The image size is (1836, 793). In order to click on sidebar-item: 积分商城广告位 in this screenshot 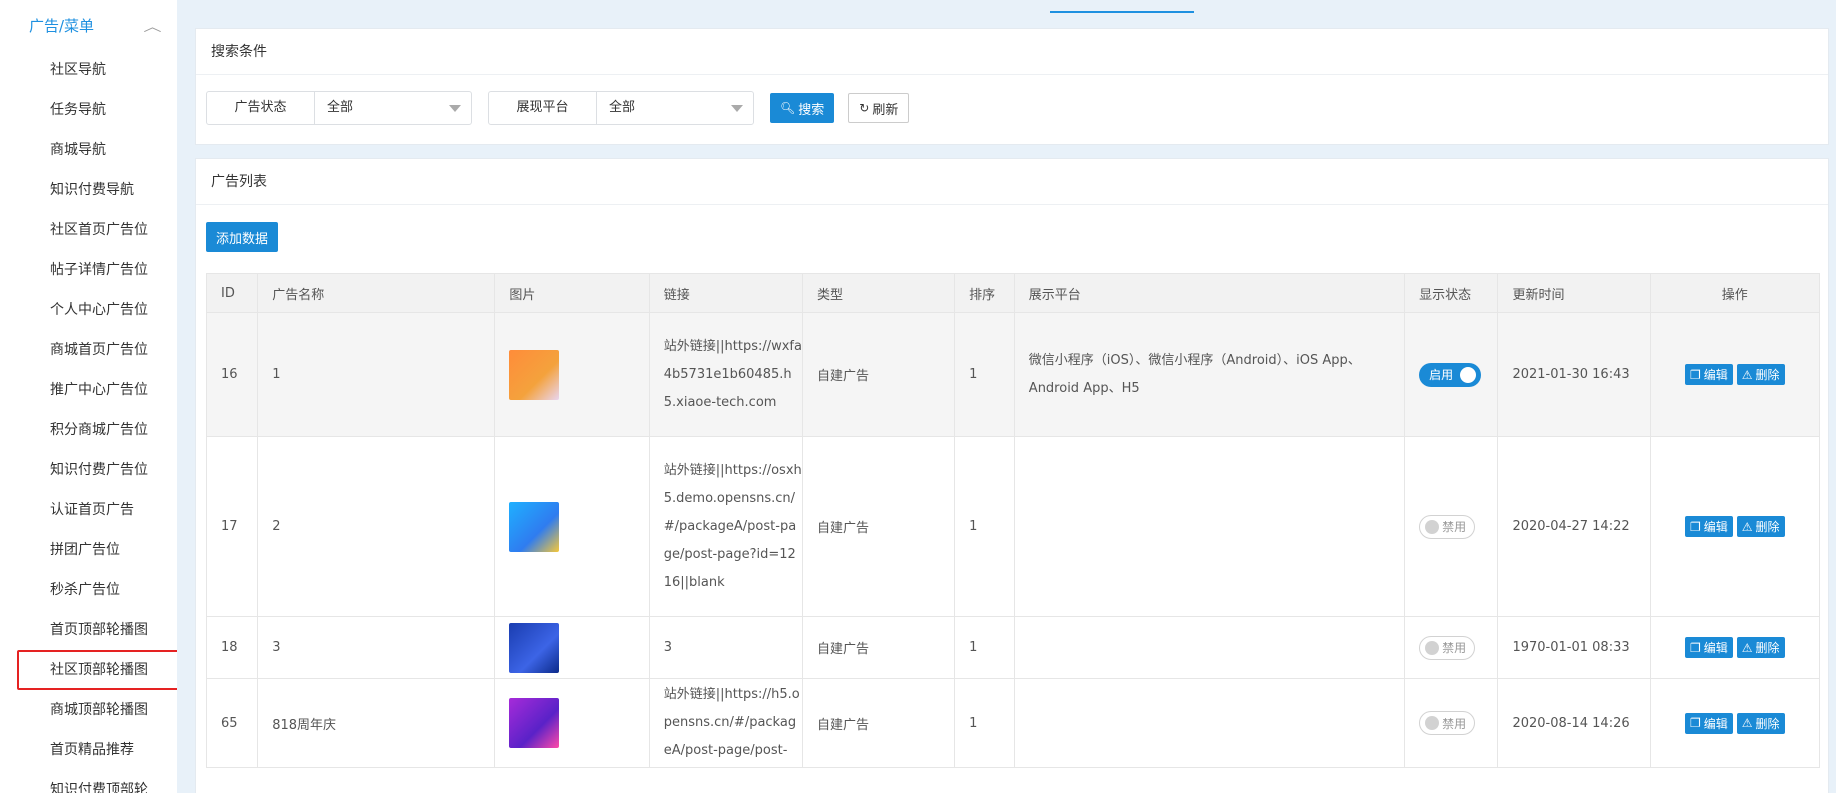, I will do `click(88, 430)`.